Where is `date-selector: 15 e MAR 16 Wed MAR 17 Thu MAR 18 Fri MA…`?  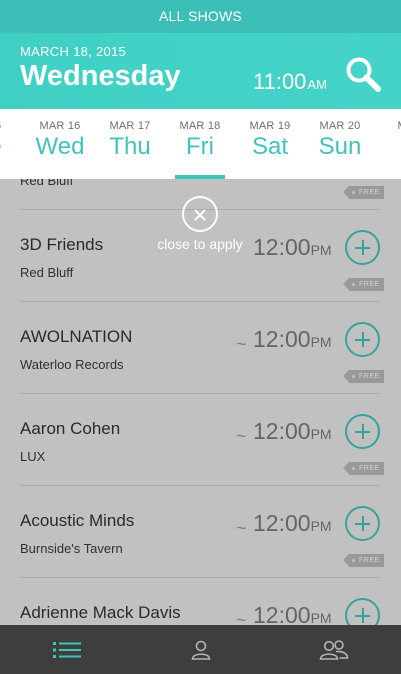
date-selector: 15 e MAR 16 Wed MAR 17 Thu MAR 18 Fri MA… is located at coordinates (200, 144).